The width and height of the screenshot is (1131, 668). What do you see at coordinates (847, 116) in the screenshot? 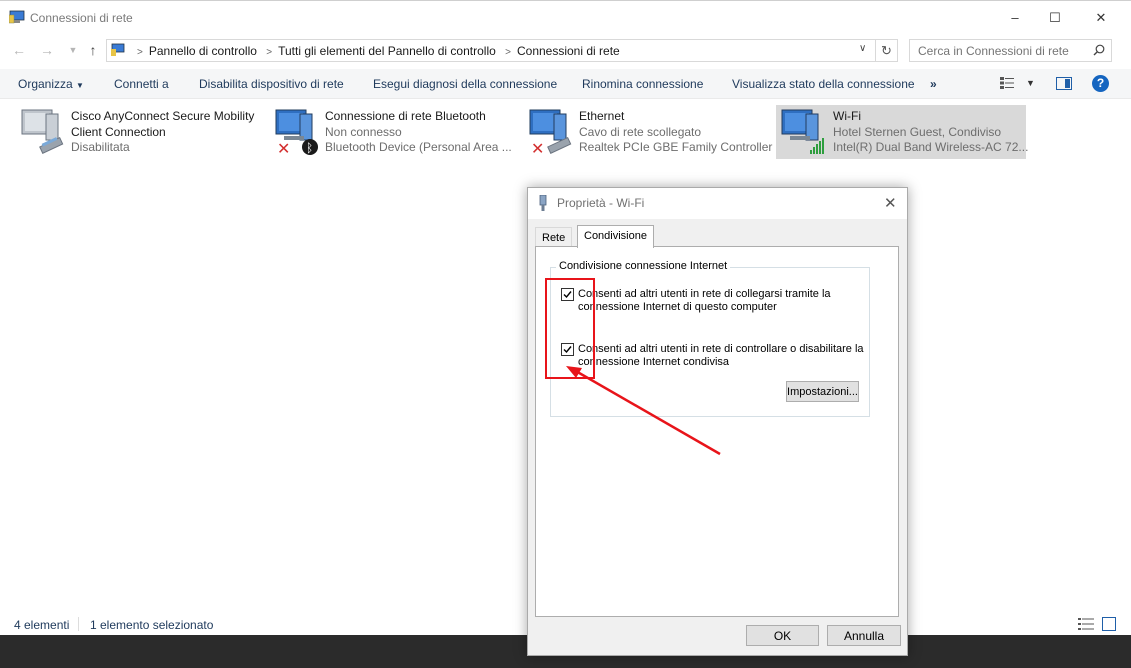
I see `connection-name: Wi-Fi` at bounding box center [847, 116].